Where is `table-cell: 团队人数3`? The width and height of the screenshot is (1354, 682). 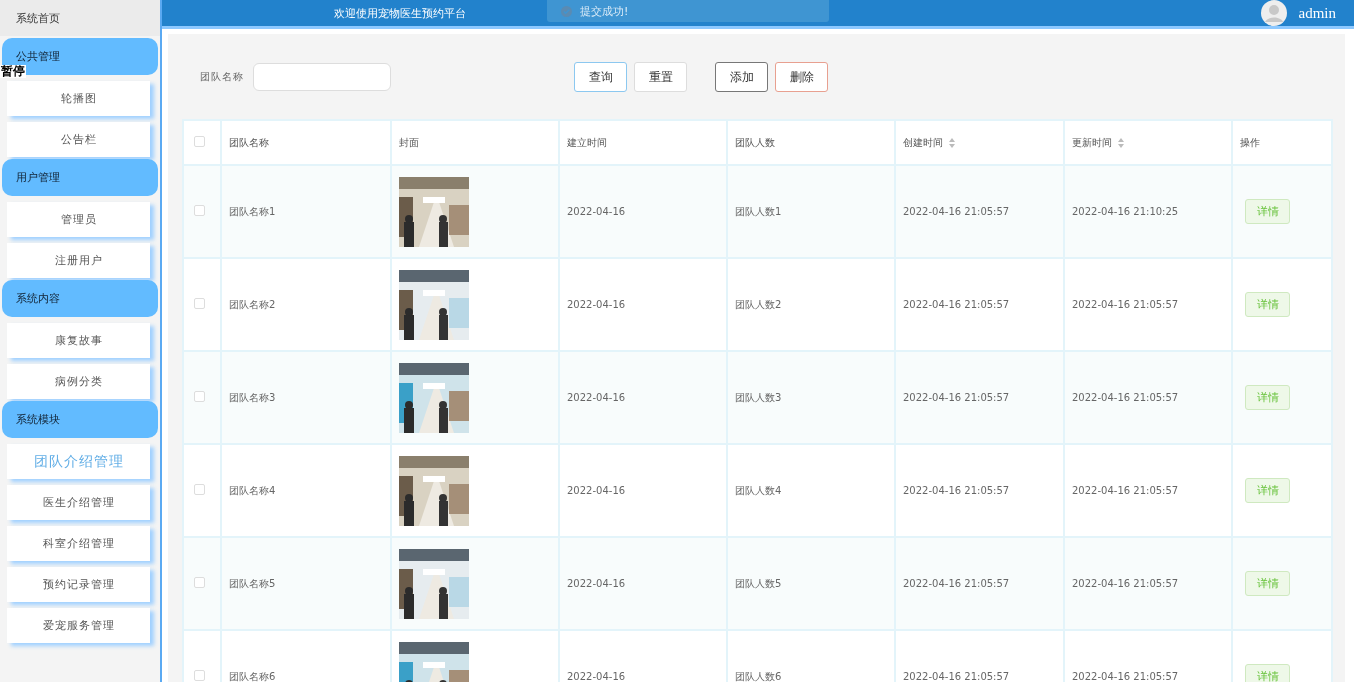
table-cell: 团队人数3 is located at coordinates (758, 397).